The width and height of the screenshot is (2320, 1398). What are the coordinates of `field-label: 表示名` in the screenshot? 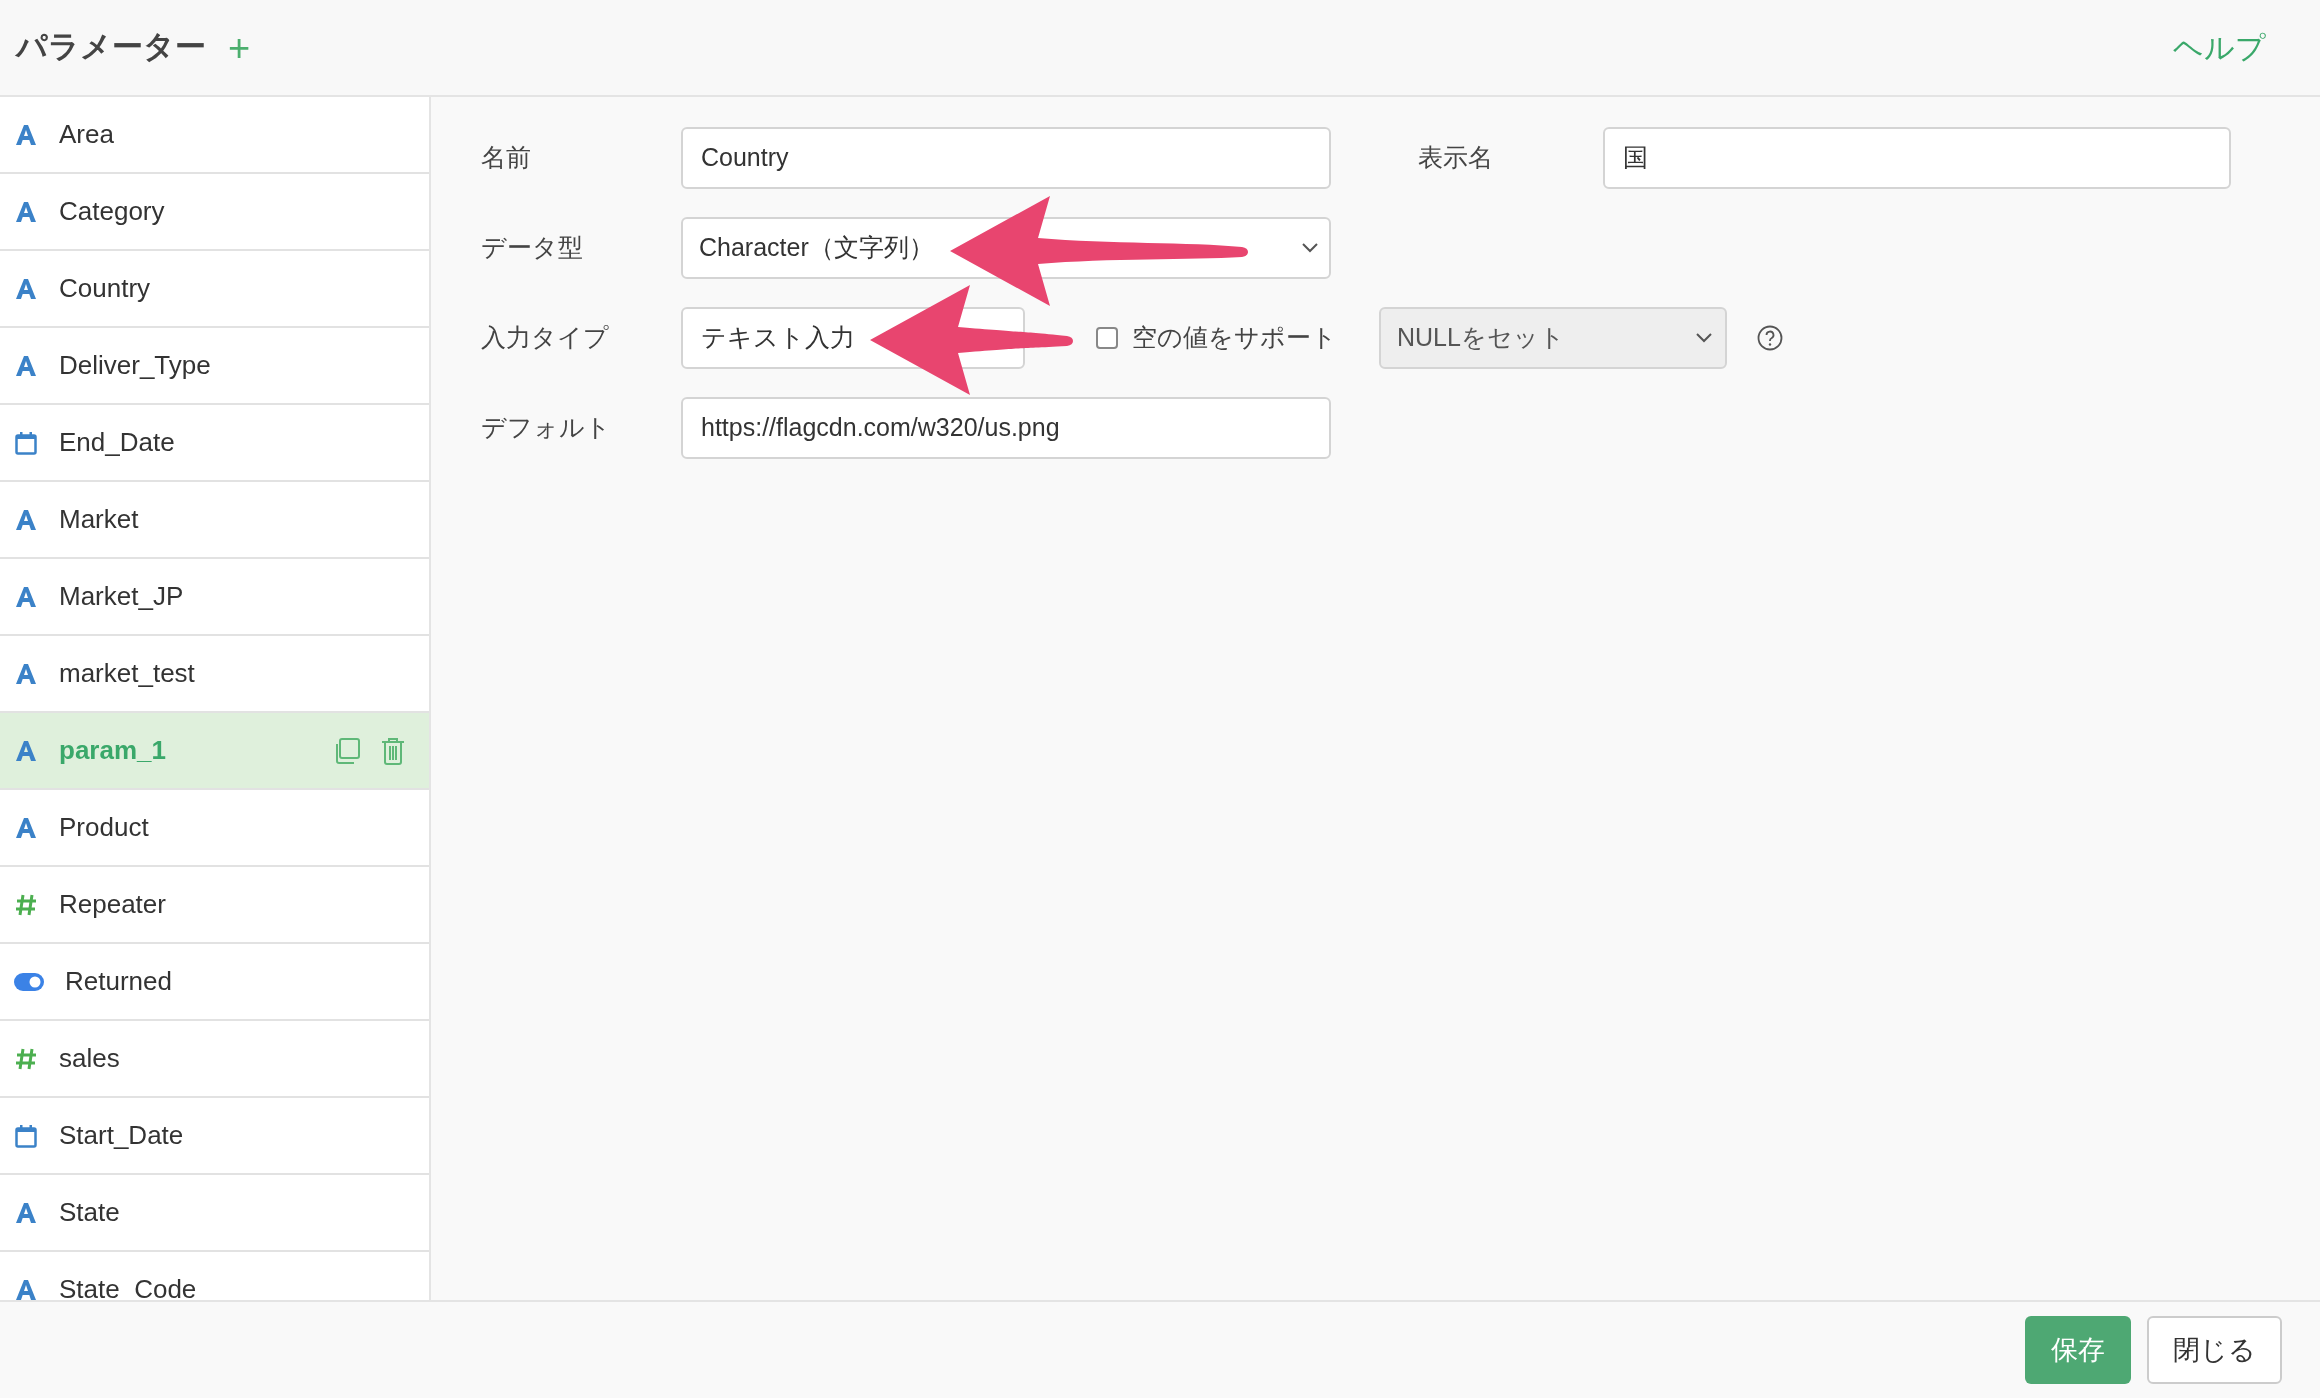 It's located at (1456, 158).